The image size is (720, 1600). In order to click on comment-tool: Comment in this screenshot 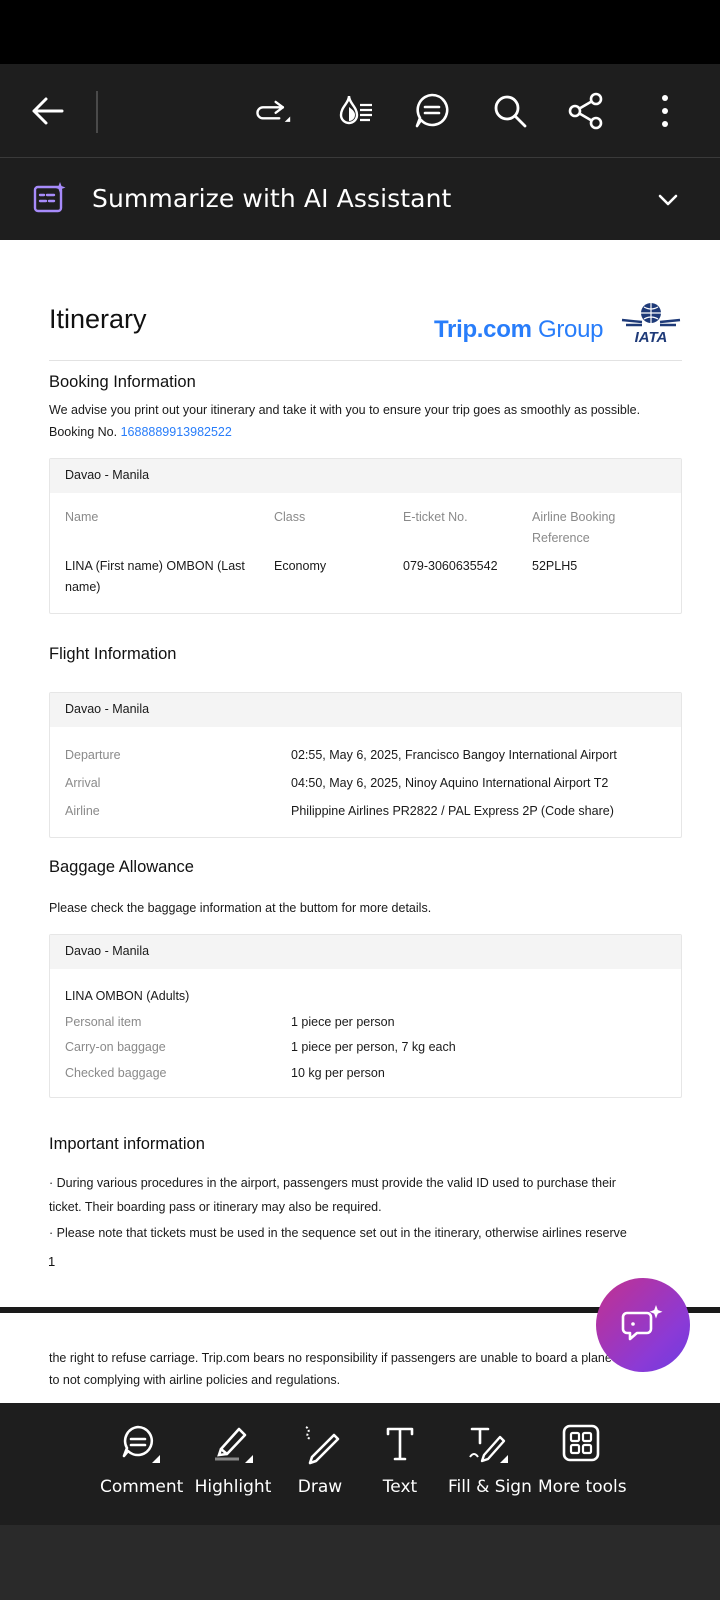, I will do `click(142, 1459)`.